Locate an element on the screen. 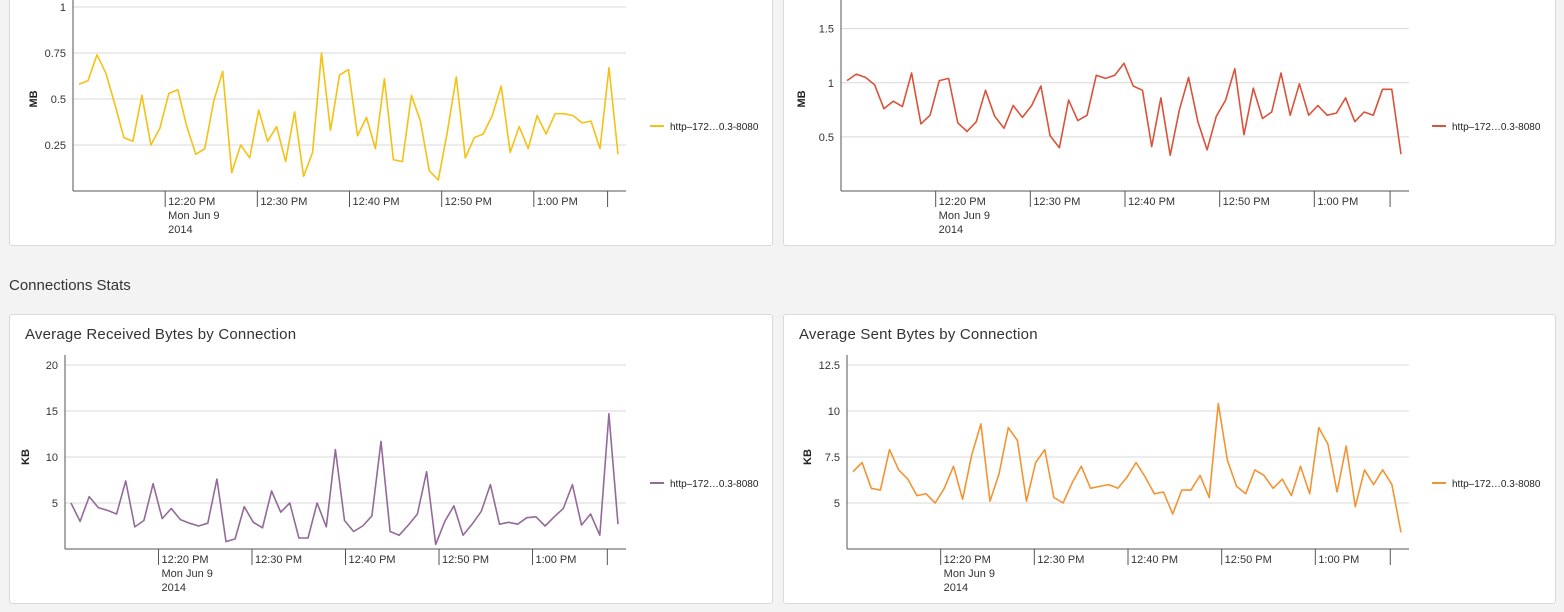 This screenshot has height=612, width=1564. y-tick-label: 15 is located at coordinates (52, 412).